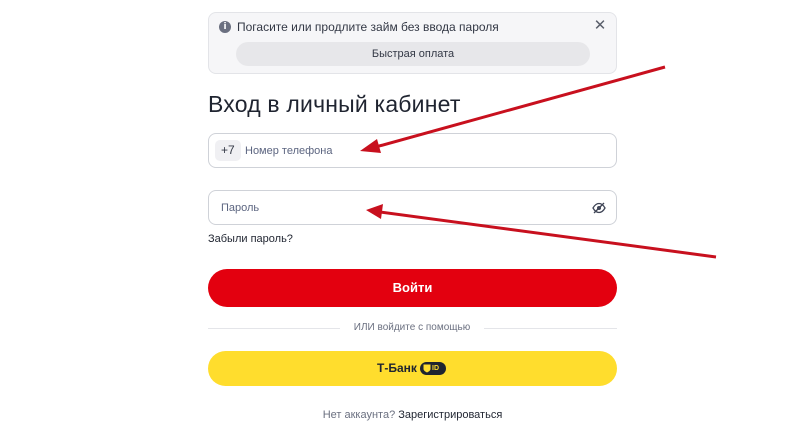 The height and width of the screenshot is (432, 800). I want to click on page-title: Вход в личный кабинет, so click(334, 104).